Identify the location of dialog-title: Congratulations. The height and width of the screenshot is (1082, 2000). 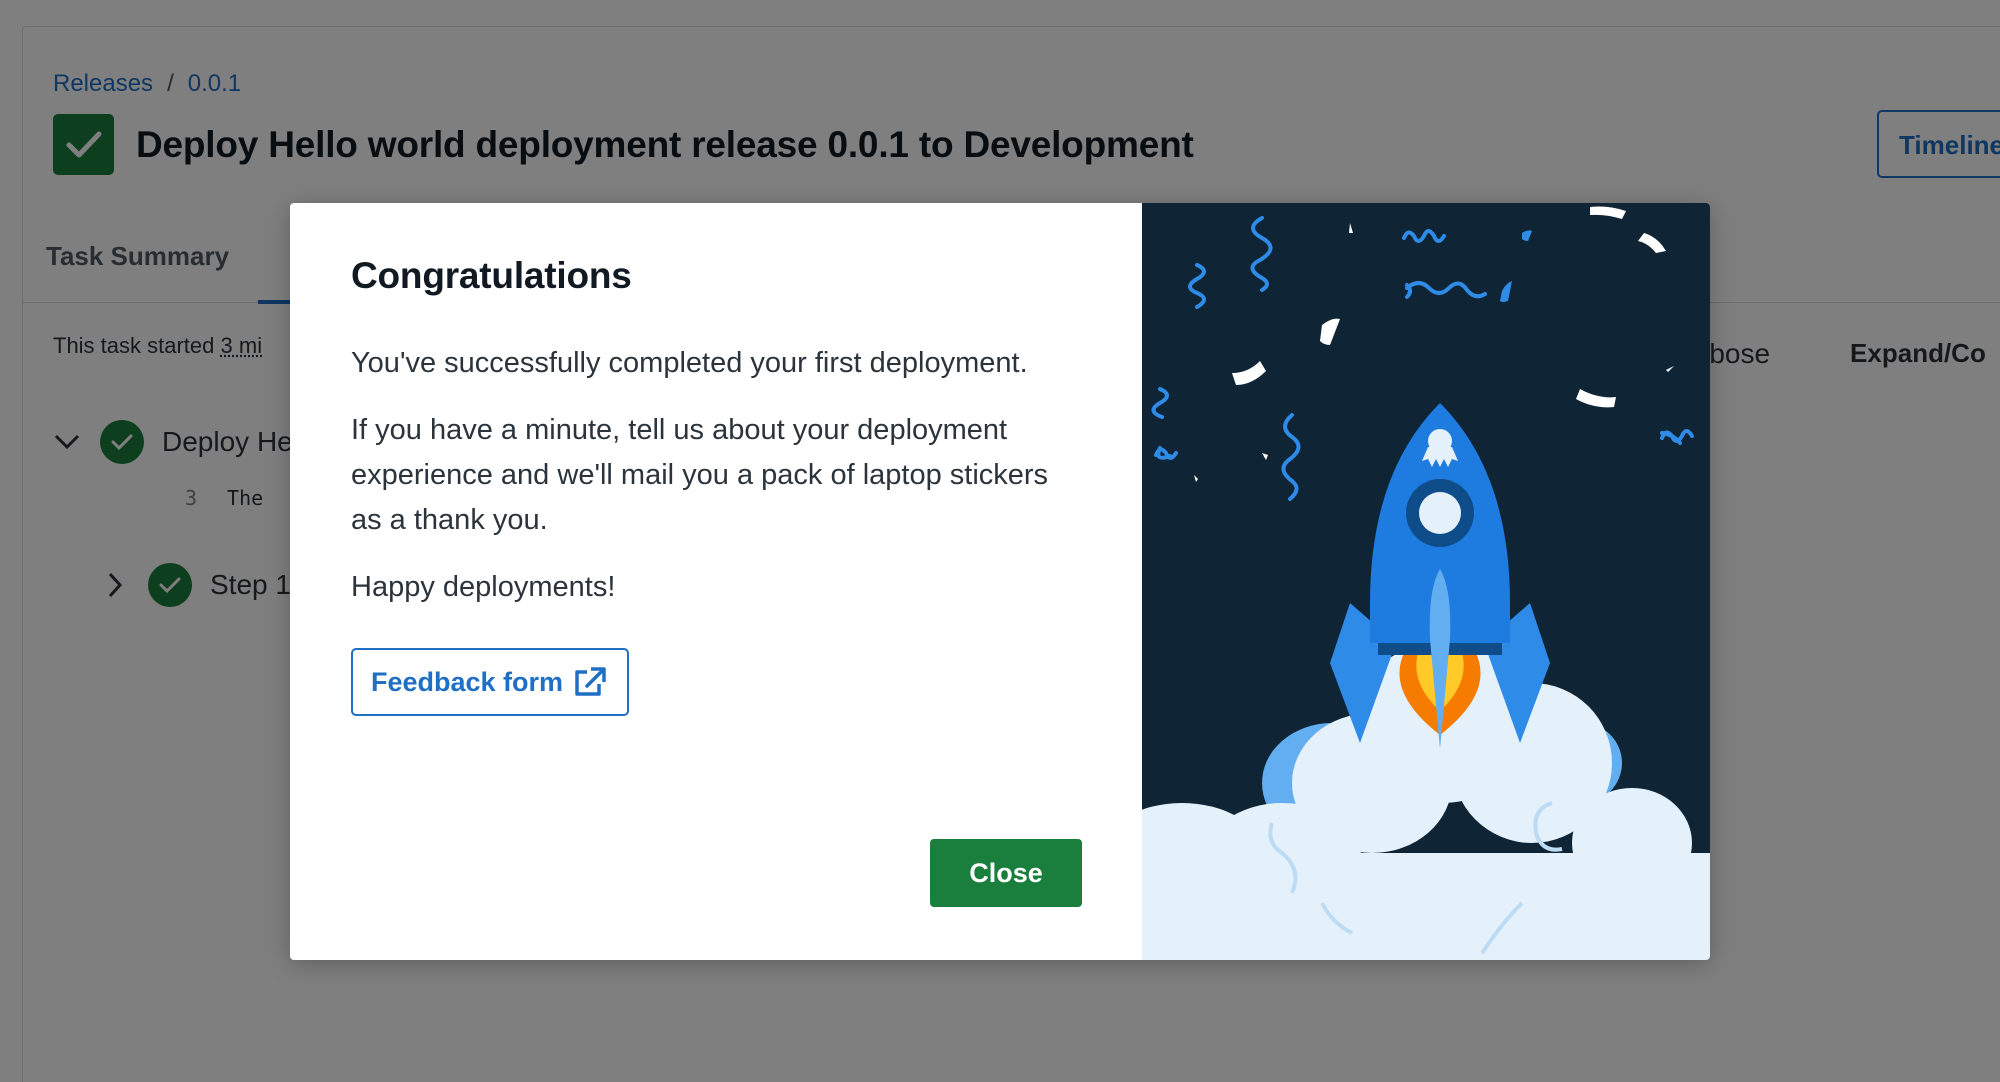
(491, 275).